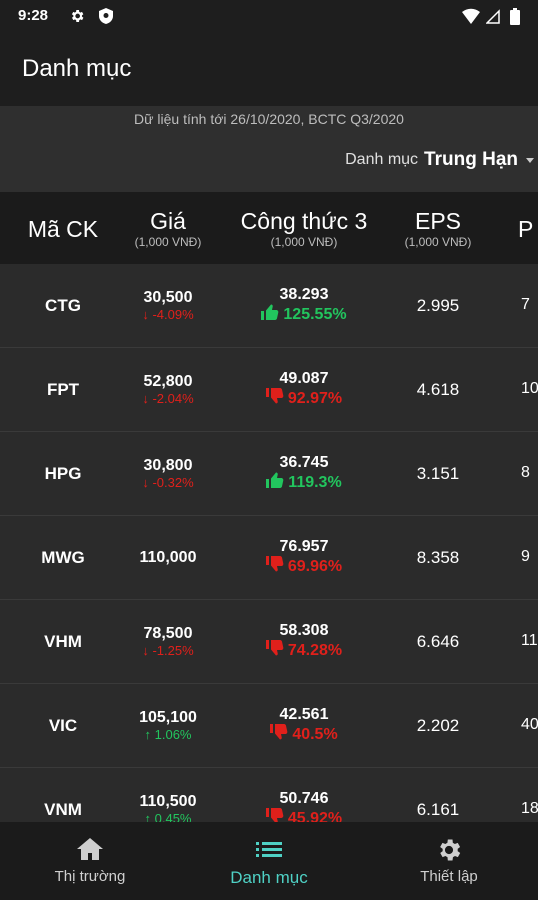 This screenshot has width=538, height=900. I want to click on formula-percent: 92.97%, so click(304, 399).